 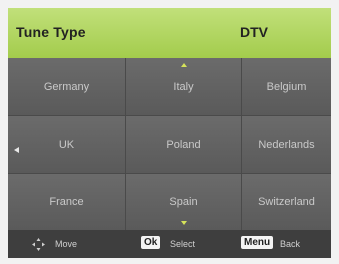 What do you see at coordinates (257, 242) in the screenshot?
I see `menu-key: Menu` at bounding box center [257, 242].